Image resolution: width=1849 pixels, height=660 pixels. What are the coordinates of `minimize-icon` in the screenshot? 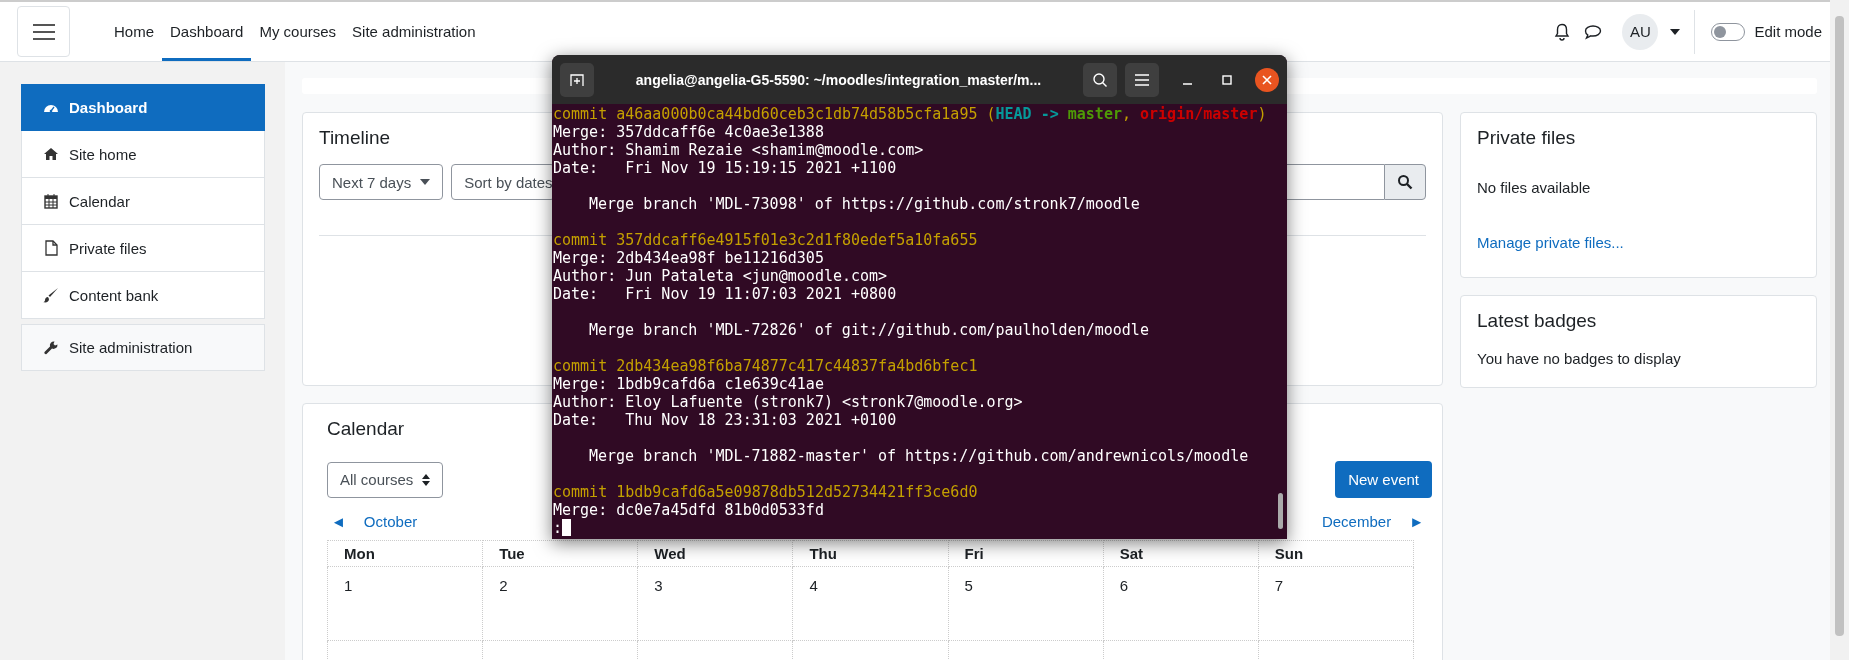 It's located at (1187, 83).